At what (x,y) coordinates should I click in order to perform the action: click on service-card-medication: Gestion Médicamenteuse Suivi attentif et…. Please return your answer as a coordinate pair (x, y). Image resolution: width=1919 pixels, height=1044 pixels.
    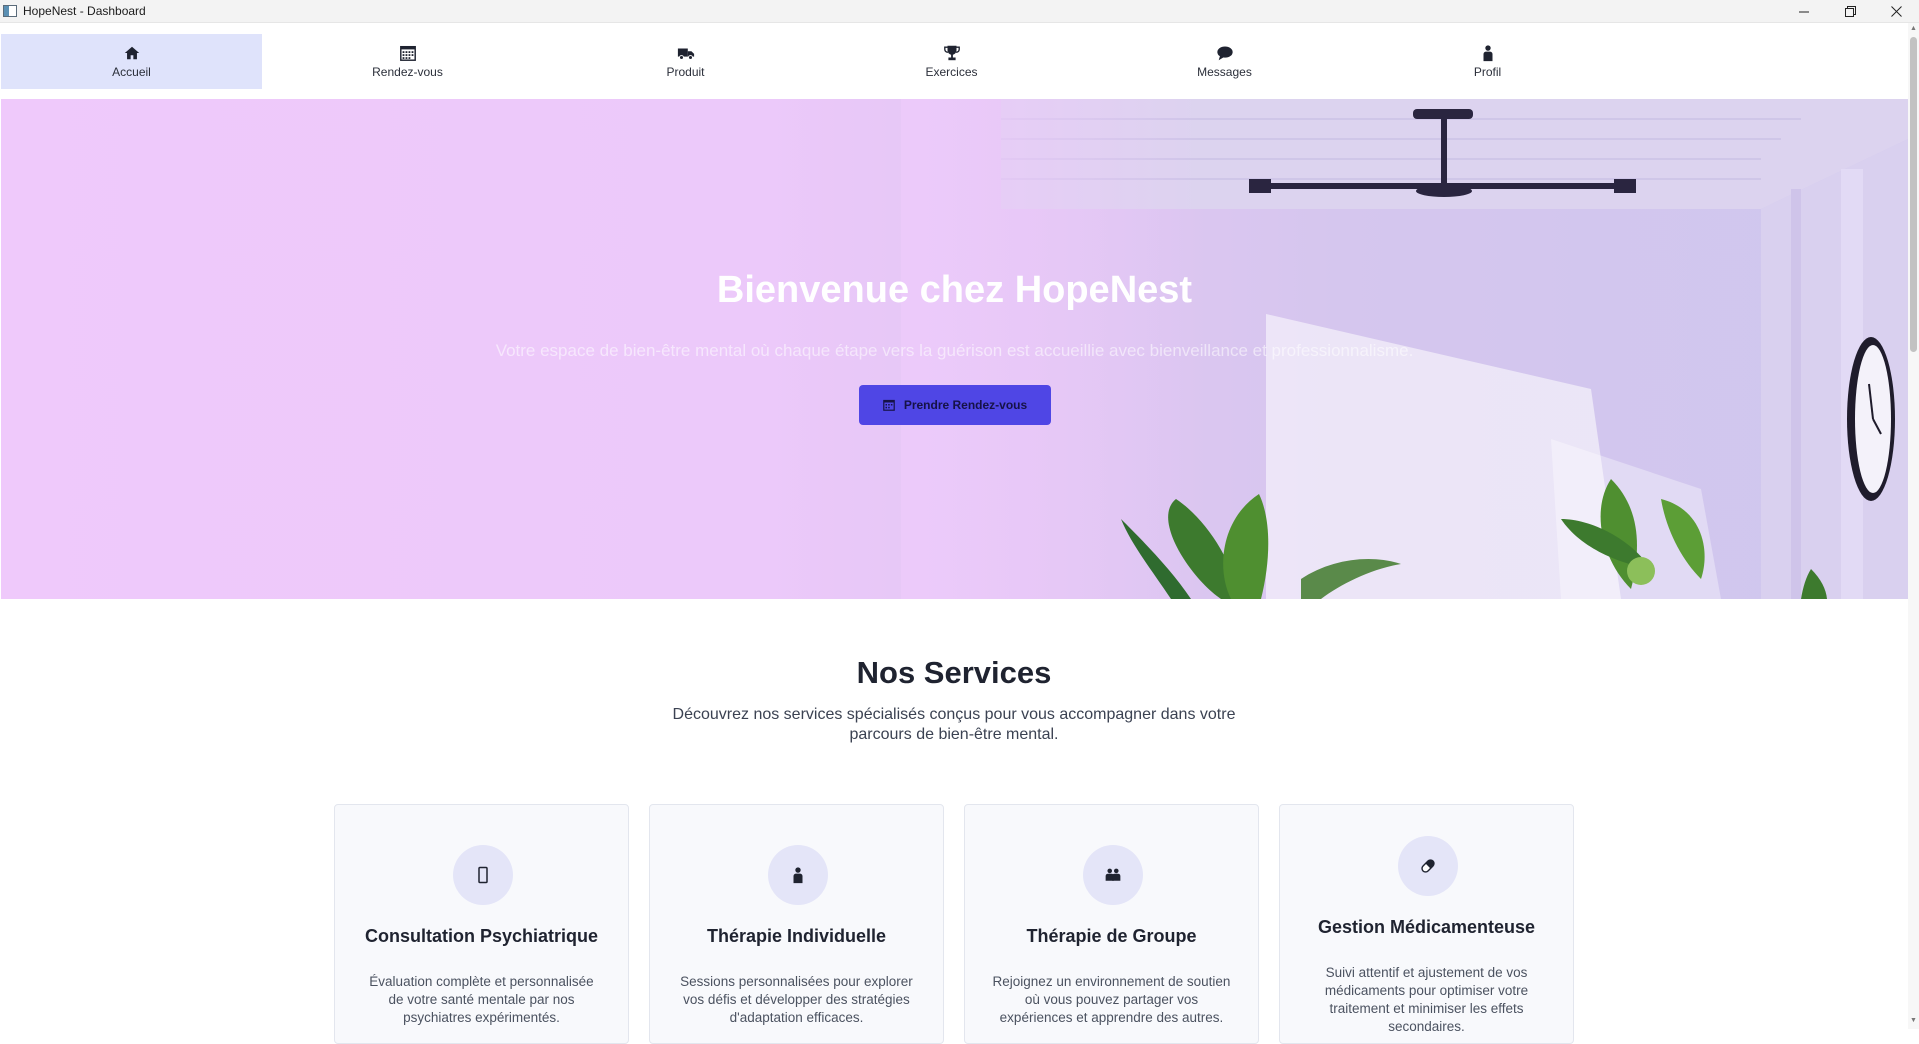
    Looking at the image, I should click on (1426, 924).